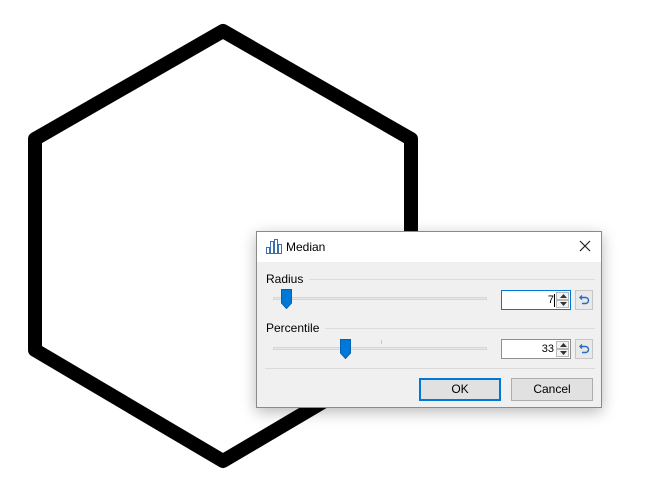  Describe the element at coordinates (380, 348) in the screenshot. I see `percentile-slider-track` at that location.